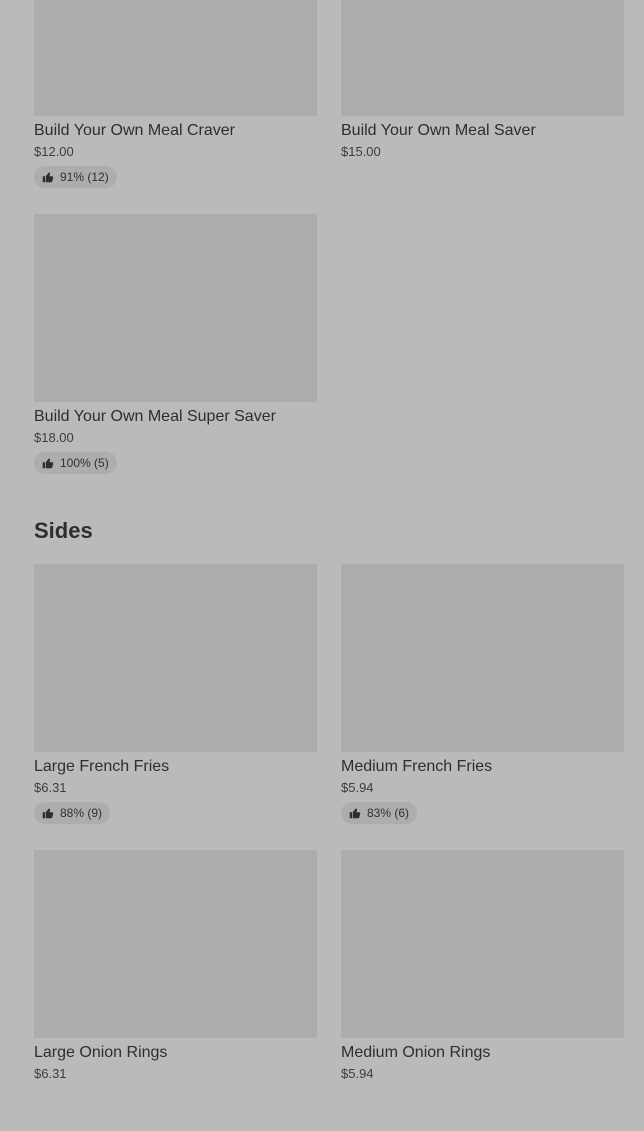 The width and height of the screenshot is (644, 1131). Describe the element at coordinates (102, 766) in the screenshot. I see `item-name: Large French Fries` at that location.